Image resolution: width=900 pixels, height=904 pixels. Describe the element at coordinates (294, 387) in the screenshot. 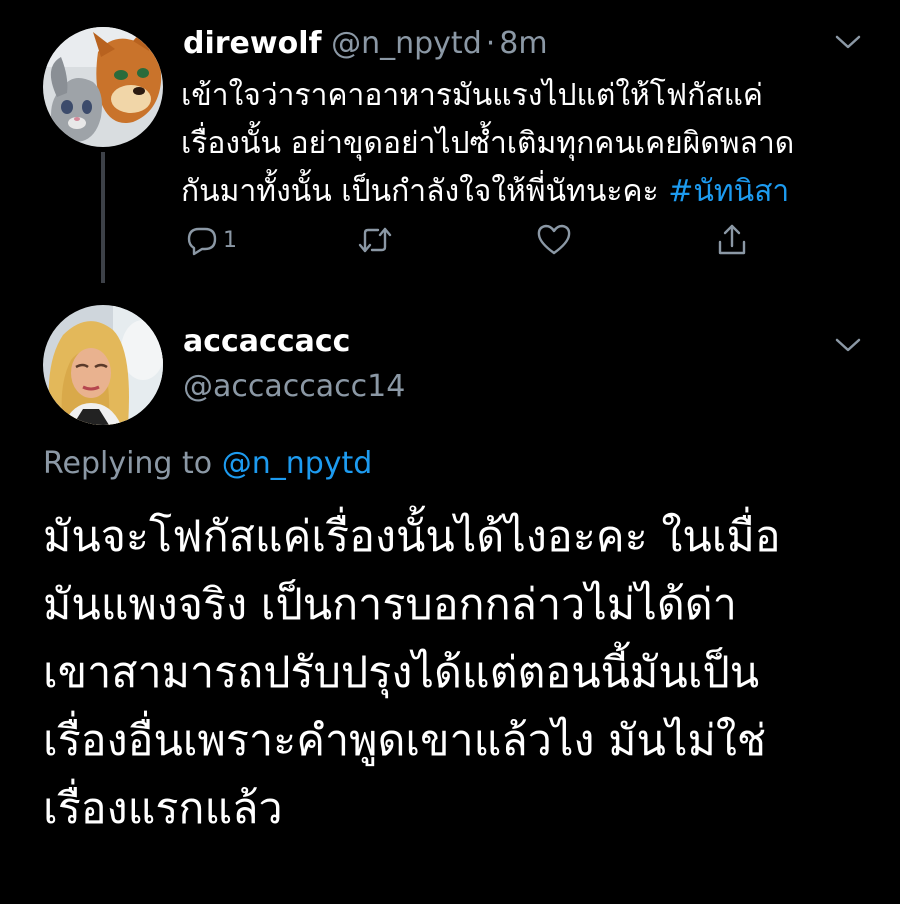

I see `user-handle: @accaccacc14` at that location.